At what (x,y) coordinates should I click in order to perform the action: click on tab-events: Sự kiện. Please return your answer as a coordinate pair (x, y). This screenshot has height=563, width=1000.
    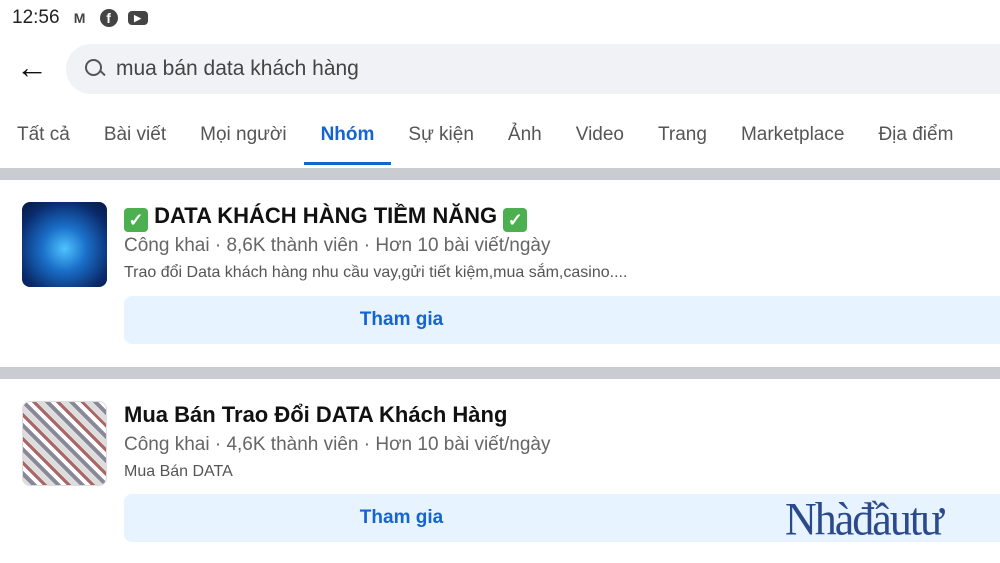
    Looking at the image, I should click on (441, 137).